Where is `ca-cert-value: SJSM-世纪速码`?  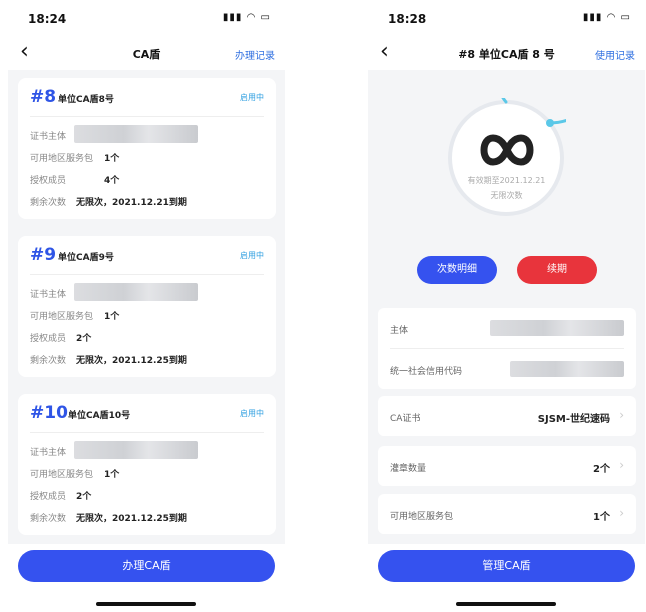
ca-cert-value: SJSM-世纪速码 is located at coordinates (573, 419).